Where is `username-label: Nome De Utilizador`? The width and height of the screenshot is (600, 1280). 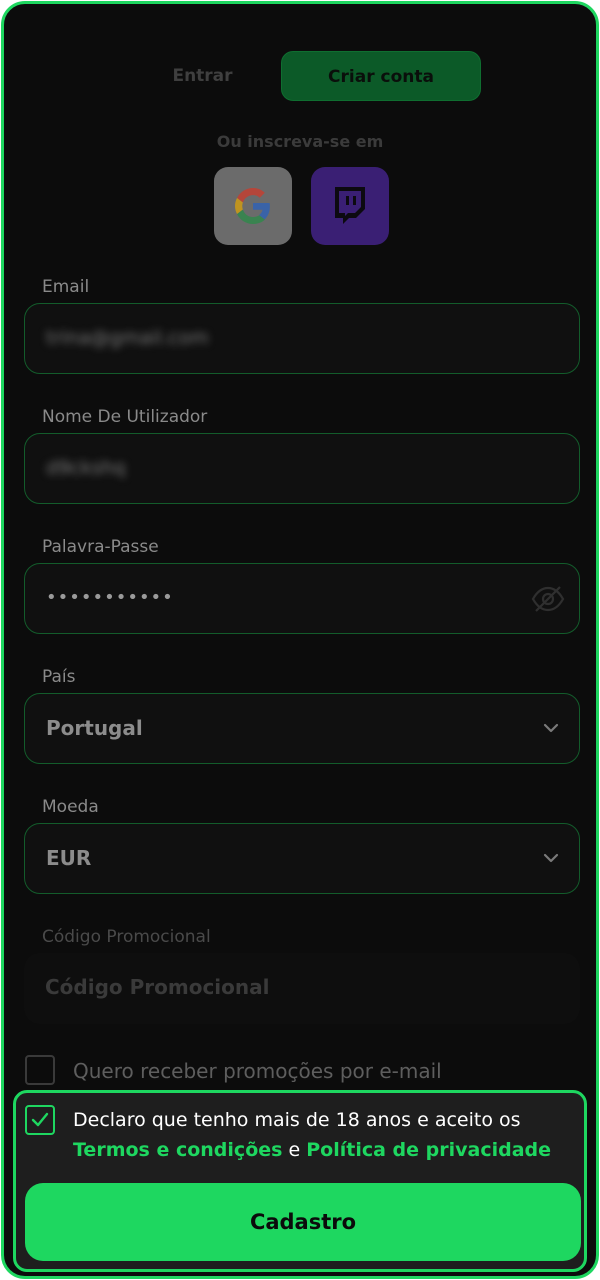
username-label: Nome De Utilizador is located at coordinates (125, 417).